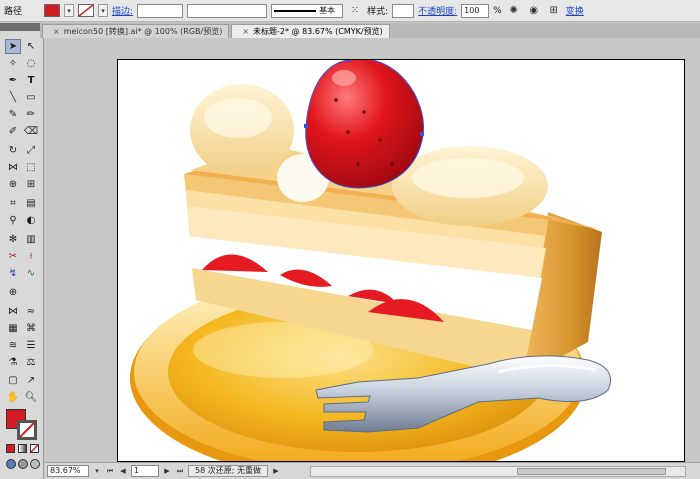 The width and height of the screenshot is (700, 479). Describe the element at coordinates (498, 471) in the screenshot. I see `horizontal-scrollbar` at that location.